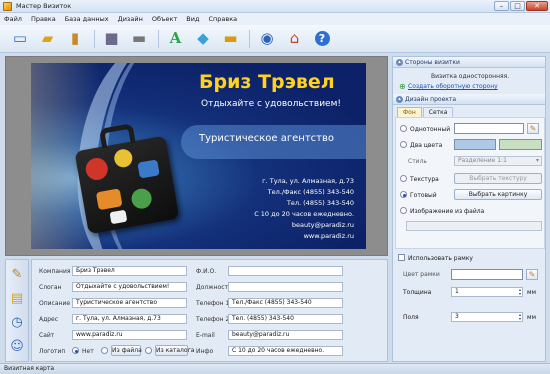  What do you see at coordinates (537, 160) in the screenshot?
I see `chevron-down-icon: ▾` at bounding box center [537, 160].